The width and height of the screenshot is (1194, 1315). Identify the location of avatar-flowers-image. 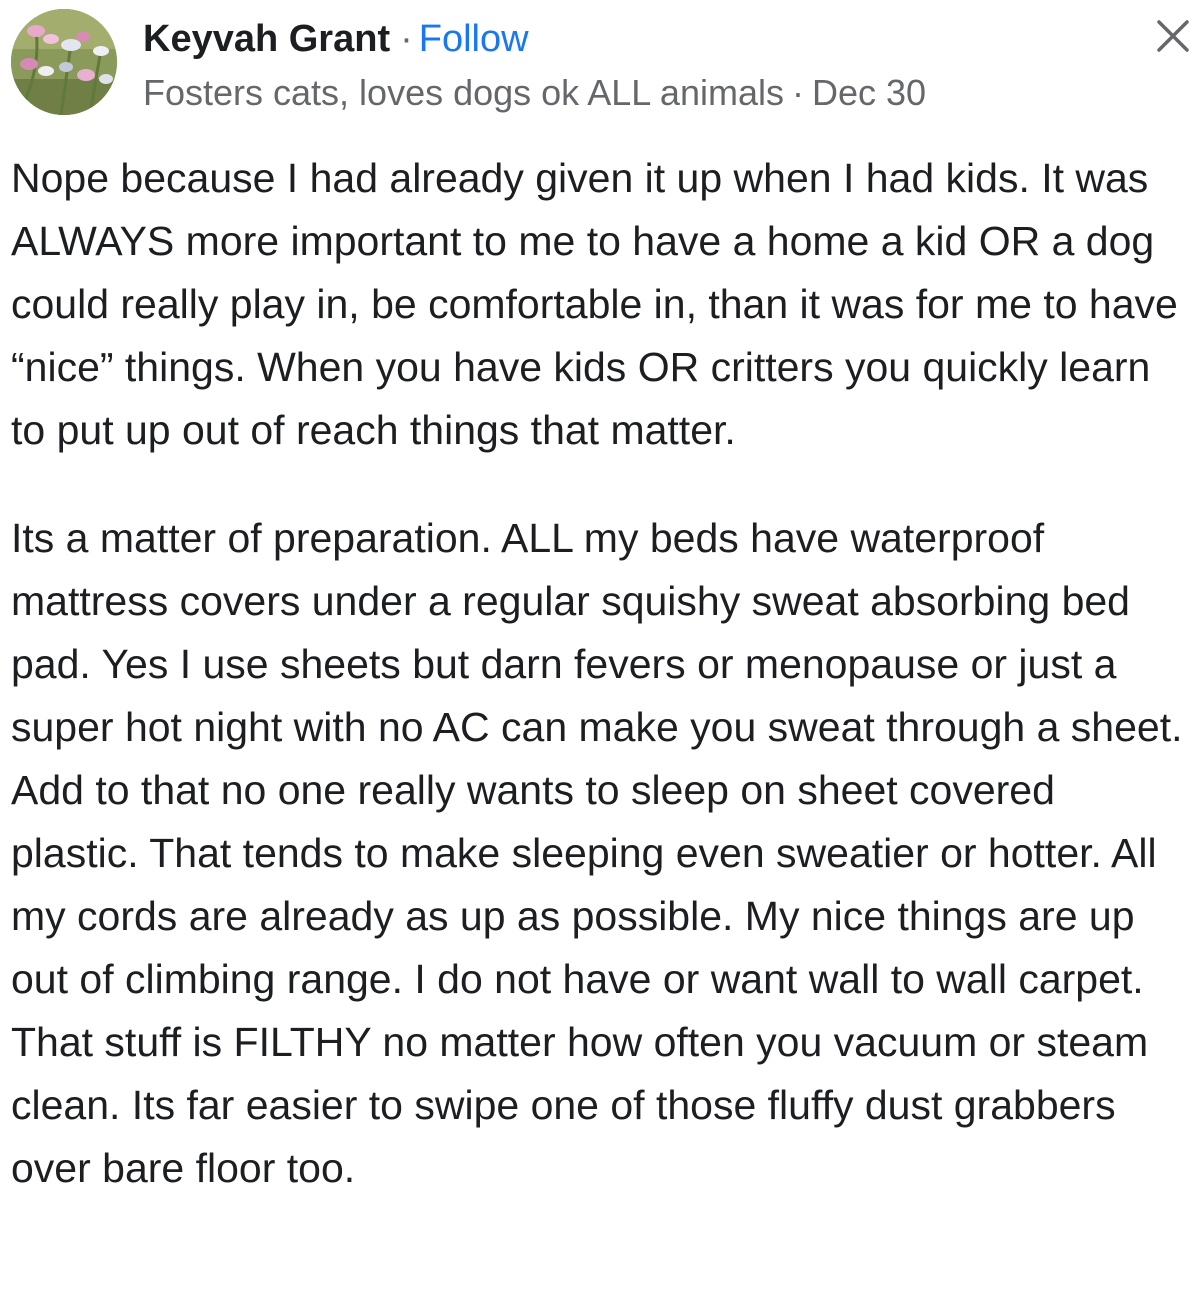
(64, 62).